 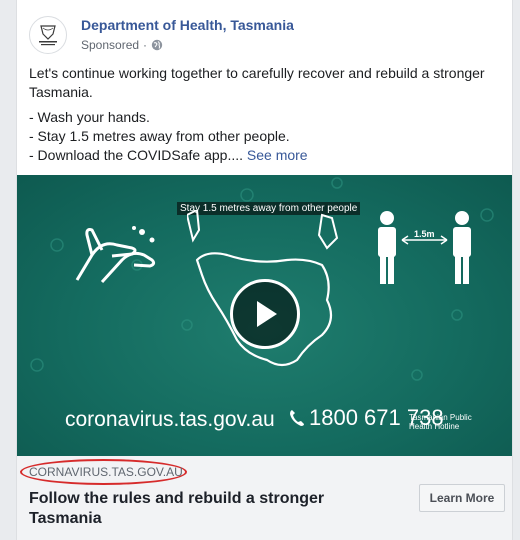 What do you see at coordinates (440, 422) in the screenshot?
I see `video-hotline-text: Tasmanian Public Health Hotline` at bounding box center [440, 422].